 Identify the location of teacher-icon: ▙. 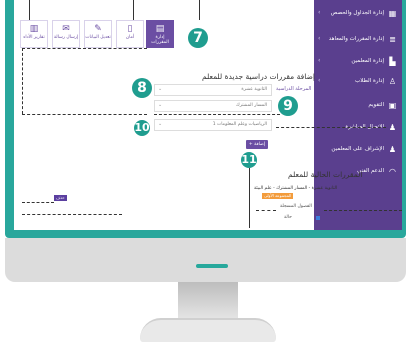
(392, 61).